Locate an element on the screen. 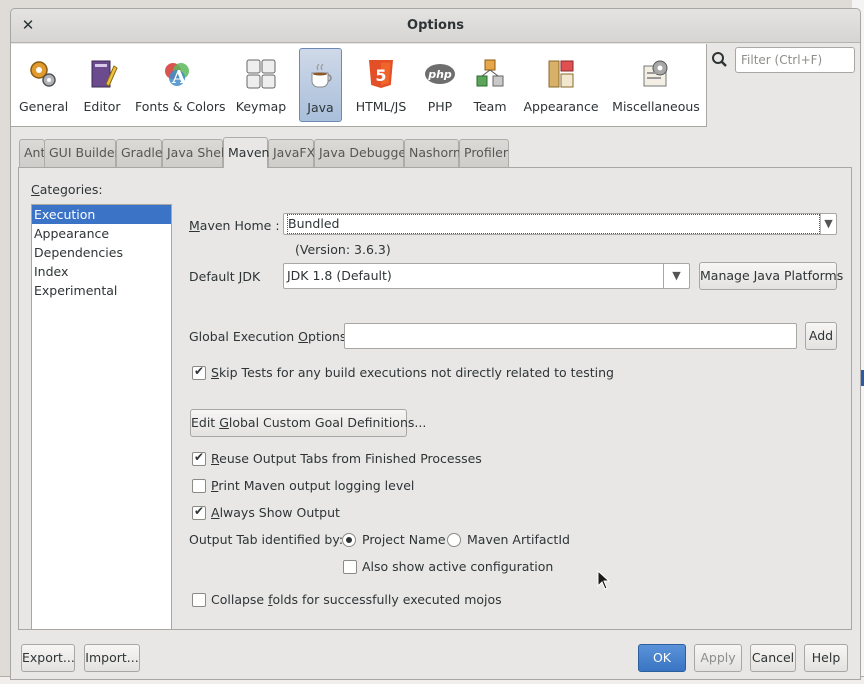 This screenshot has height=684, width=864. reuse-output-tabs-checkbox is located at coordinates (199, 458).